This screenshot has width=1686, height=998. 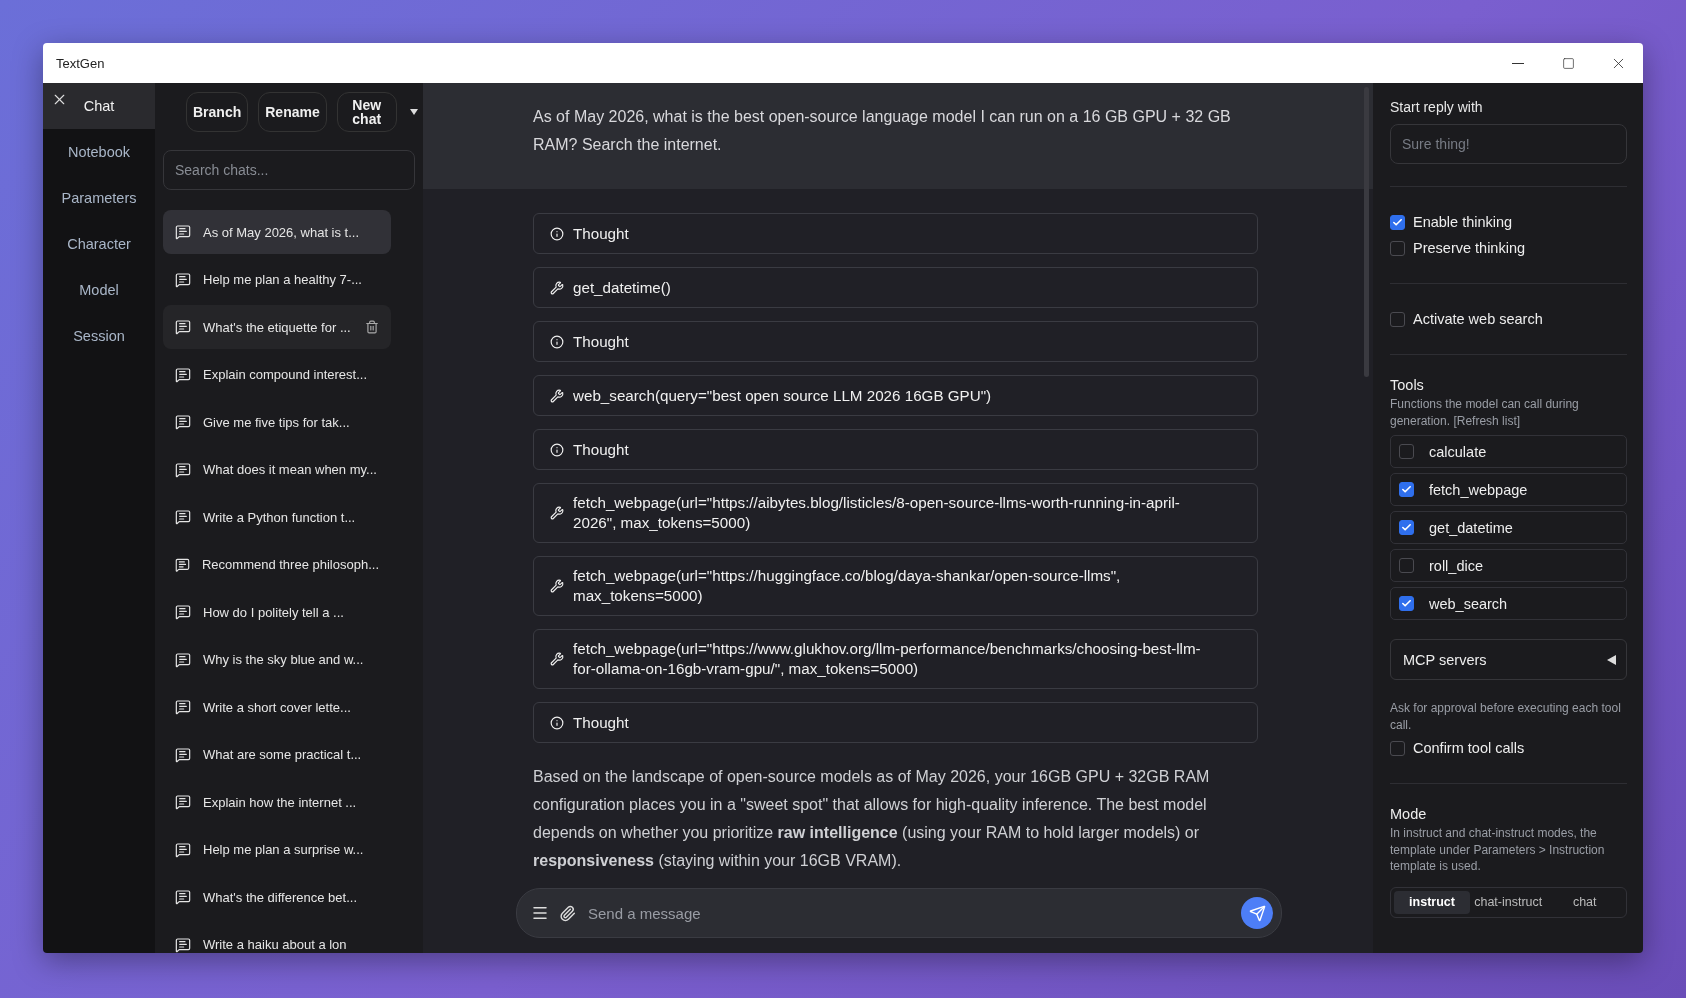 What do you see at coordinates (1485, 412) in the screenshot?
I see `section-description: Functions the model can call during generation. [Refresh list]` at bounding box center [1485, 412].